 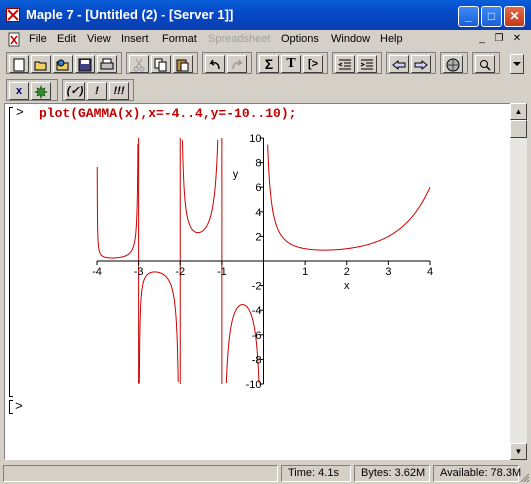 I want to click on x-tick-label: 3, so click(x=388, y=272).